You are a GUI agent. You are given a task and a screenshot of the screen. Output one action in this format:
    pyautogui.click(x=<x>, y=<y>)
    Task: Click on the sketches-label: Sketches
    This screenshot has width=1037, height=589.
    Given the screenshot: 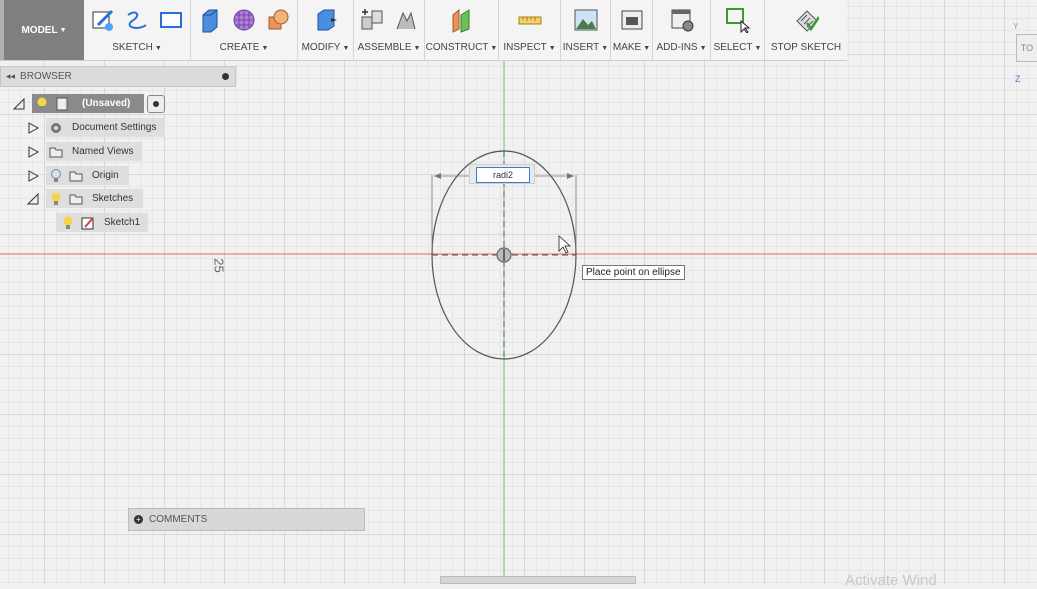 What is the action you would take?
    pyautogui.click(x=113, y=198)
    